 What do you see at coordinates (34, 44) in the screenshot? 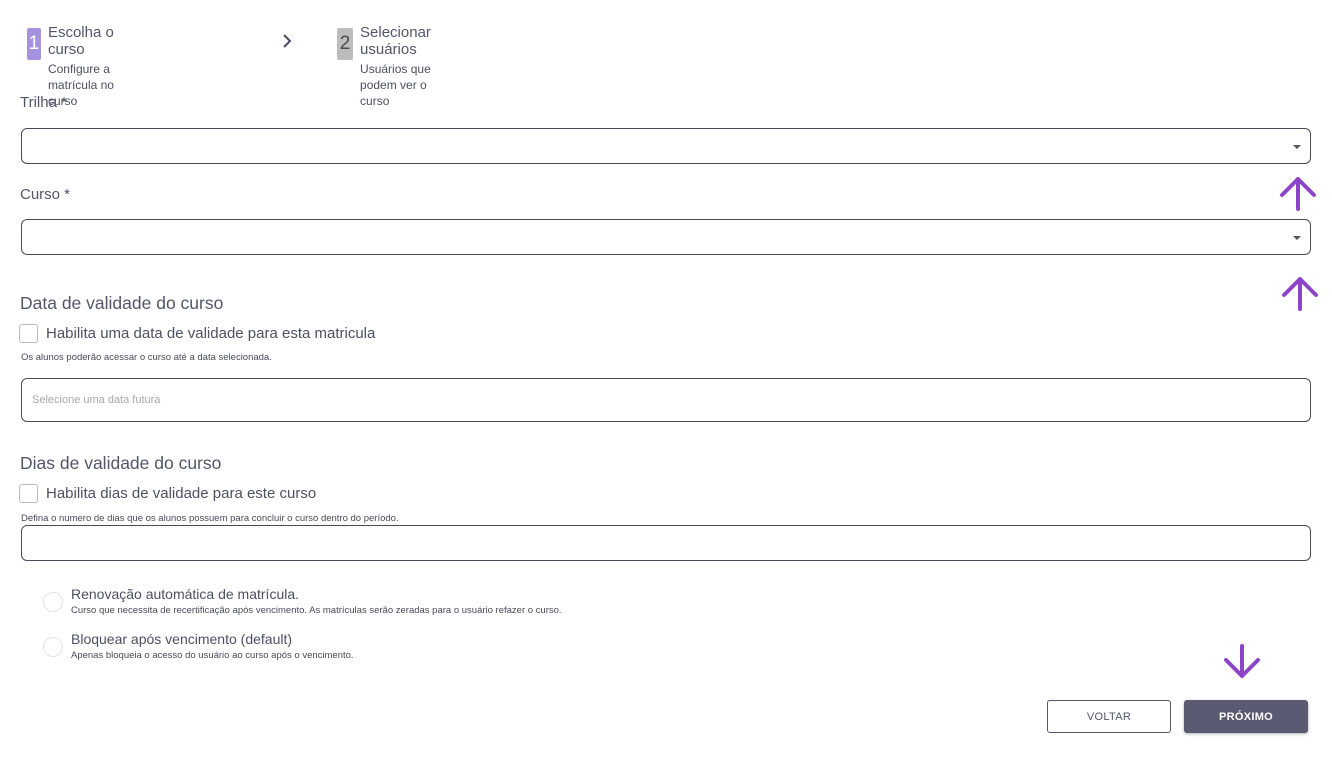
I see `step-number: 1` at bounding box center [34, 44].